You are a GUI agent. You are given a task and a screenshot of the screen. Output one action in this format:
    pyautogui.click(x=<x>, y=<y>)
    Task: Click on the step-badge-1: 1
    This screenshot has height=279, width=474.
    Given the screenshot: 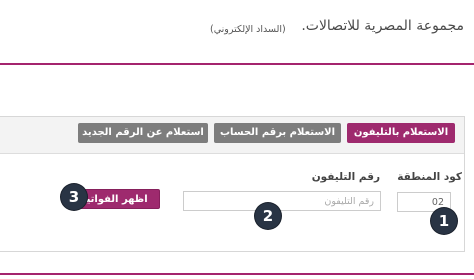 What is the action you would take?
    pyautogui.click(x=444, y=221)
    